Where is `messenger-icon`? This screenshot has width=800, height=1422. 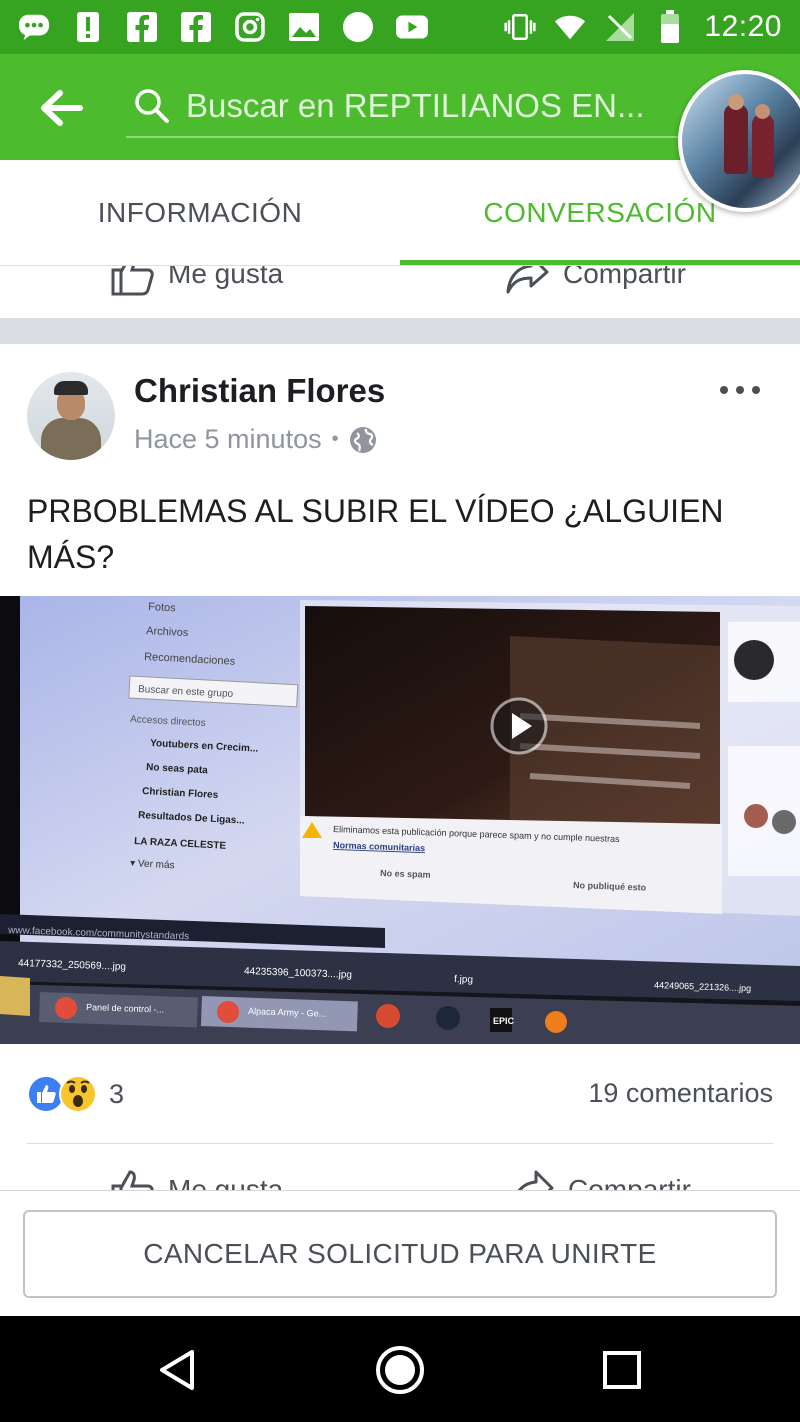
messenger-icon is located at coordinates (34, 27).